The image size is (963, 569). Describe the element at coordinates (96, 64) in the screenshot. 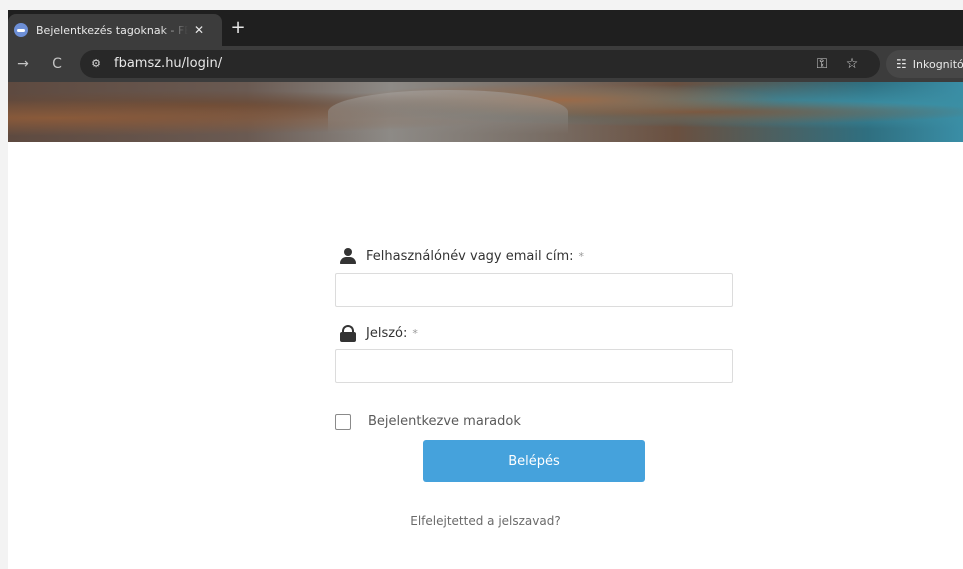

I see `site-settings-icon: ⚙` at that location.